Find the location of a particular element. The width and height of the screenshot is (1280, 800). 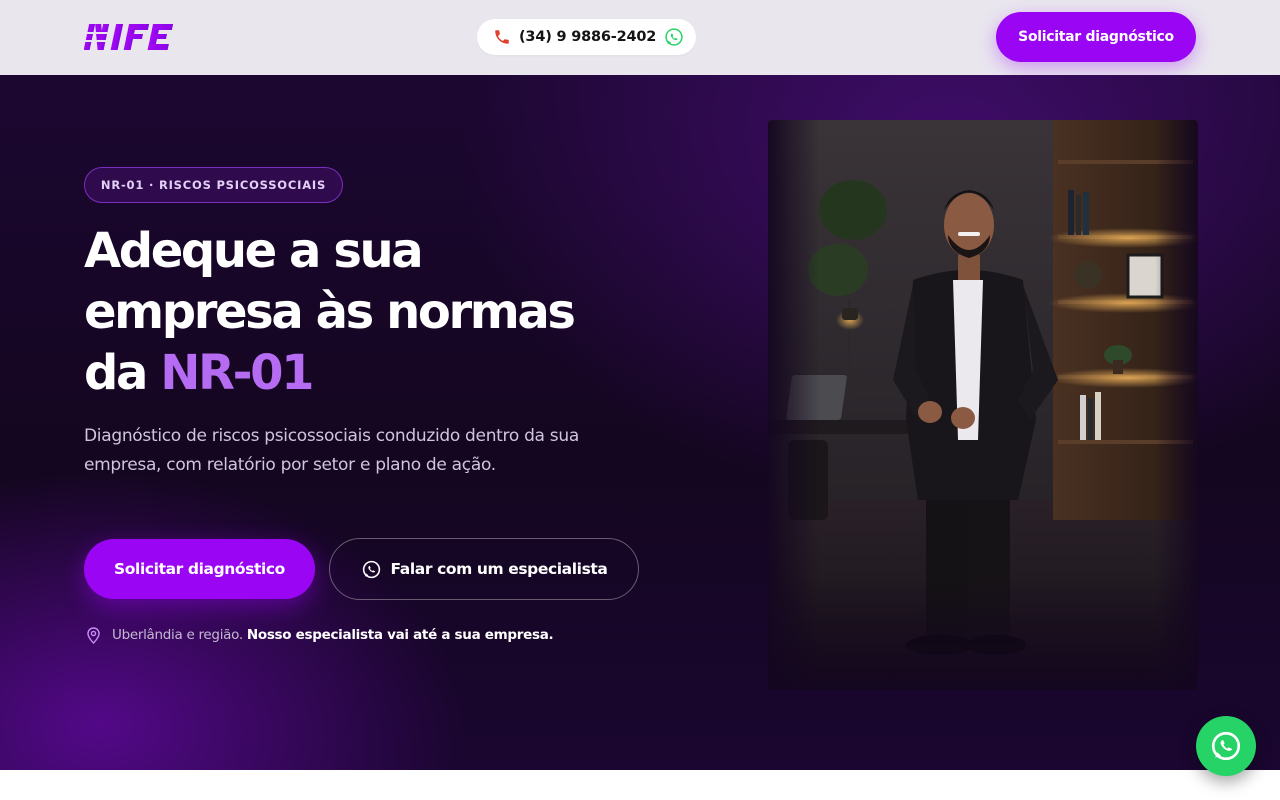

phone-number: (34) 9 9886-2402 is located at coordinates (588, 37).